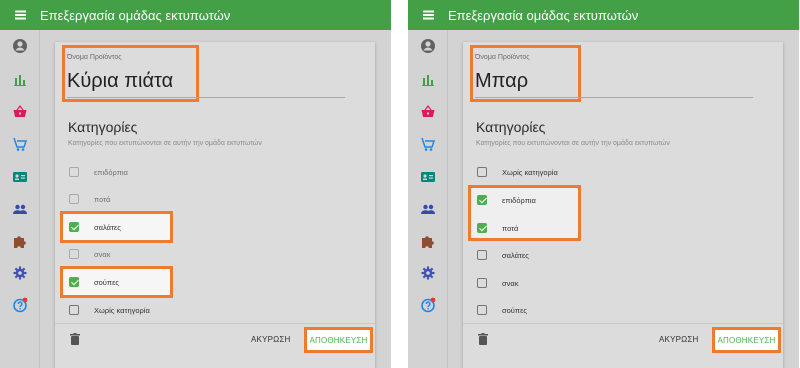 Image resolution: width=800 pixels, height=368 pixels. What do you see at coordinates (614, 74) in the screenshot?
I see `product-name-field: Όνομα Προϊόντος Μπαρ` at bounding box center [614, 74].